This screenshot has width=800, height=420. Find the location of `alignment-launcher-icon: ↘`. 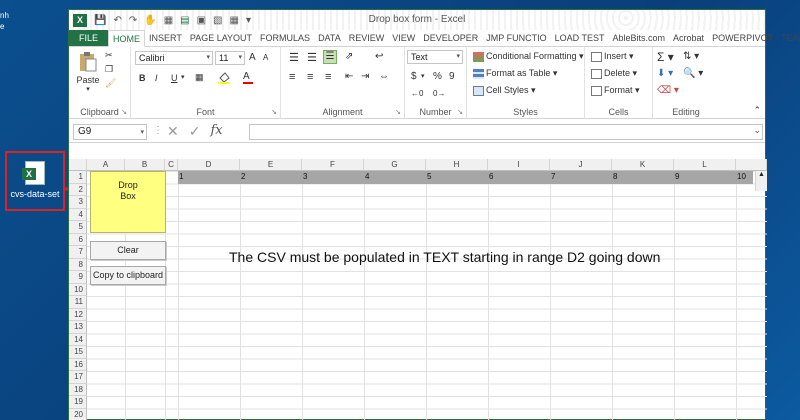

alignment-launcher-icon: ↘ is located at coordinates (398, 112).